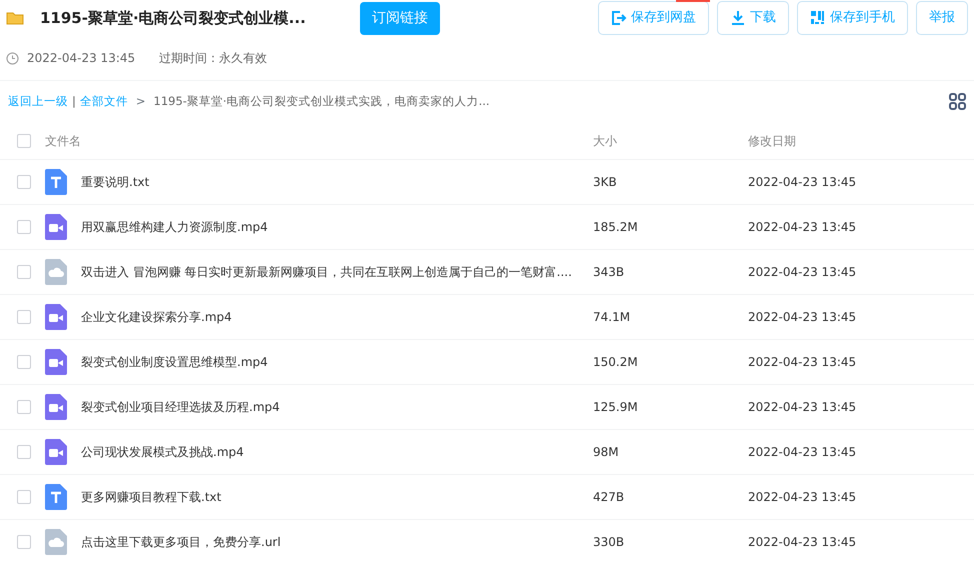 This screenshot has width=974, height=562. I want to click on qr-code-icon, so click(818, 18).